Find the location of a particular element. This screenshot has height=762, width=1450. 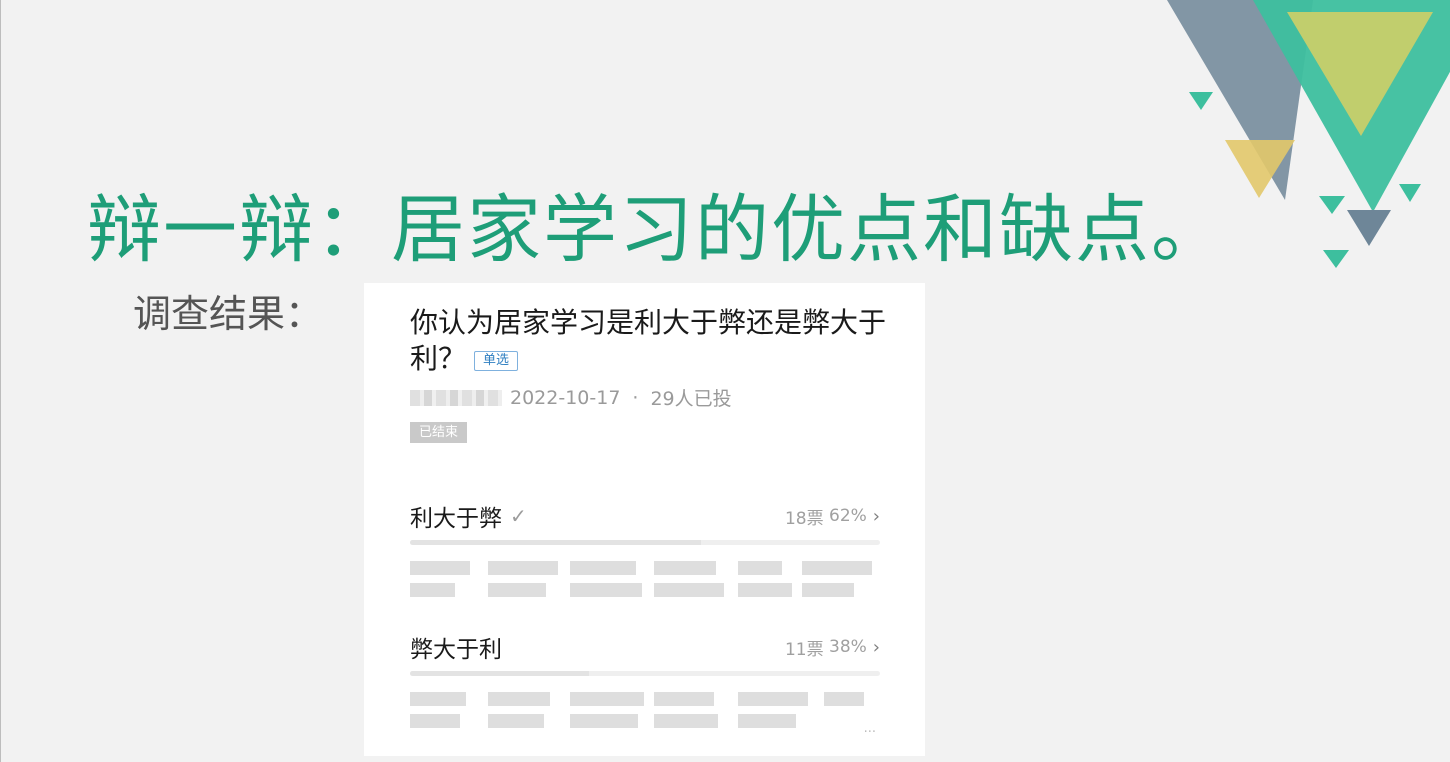

option-label: 利大于弊 is located at coordinates (456, 519).